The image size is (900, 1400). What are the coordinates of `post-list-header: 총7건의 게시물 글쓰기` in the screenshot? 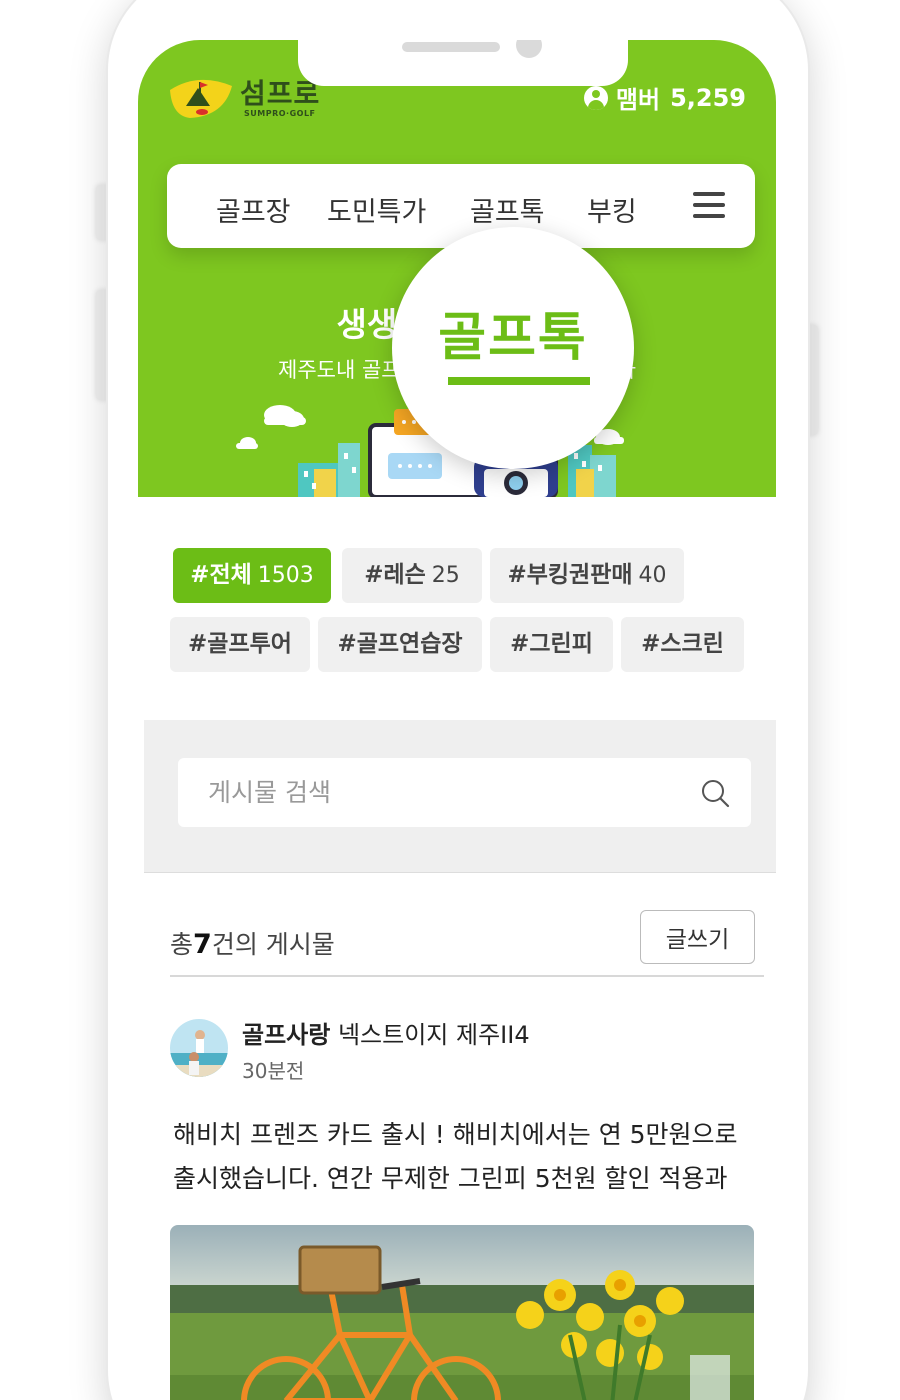 It's located at (467, 941).